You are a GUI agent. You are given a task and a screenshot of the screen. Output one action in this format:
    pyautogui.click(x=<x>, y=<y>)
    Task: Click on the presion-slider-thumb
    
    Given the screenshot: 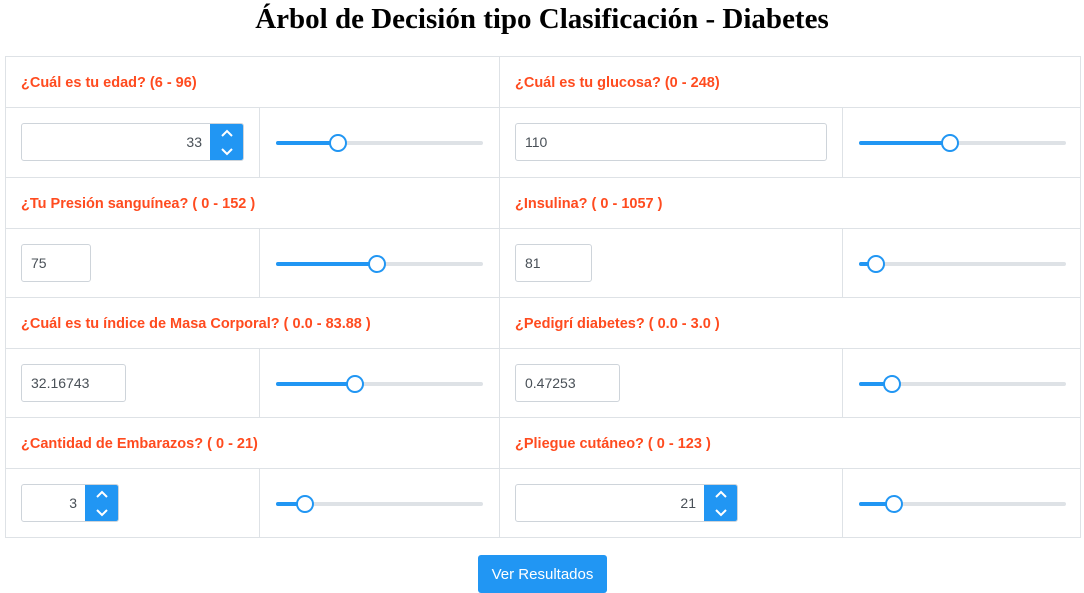 What is the action you would take?
    pyautogui.click(x=377, y=264)
    